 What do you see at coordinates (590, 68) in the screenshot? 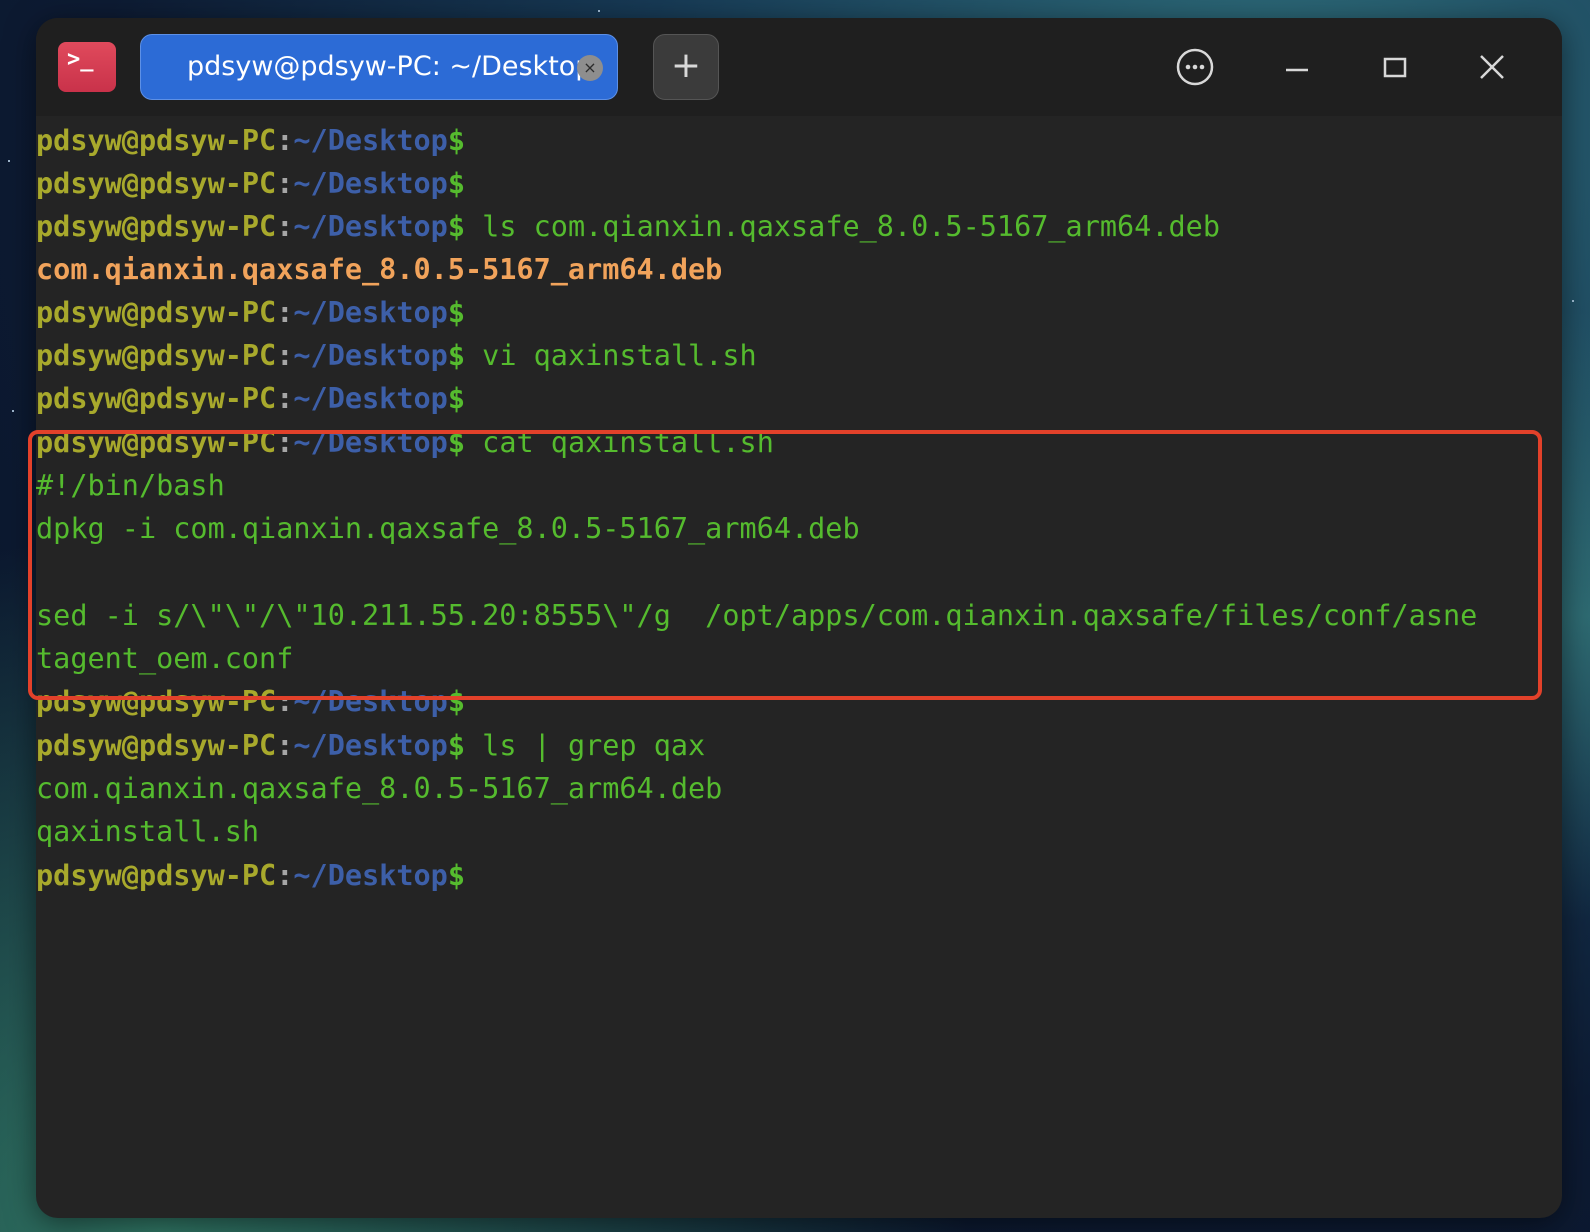
I see `tab-close-icon: ×` at bounding box center [590, 68].